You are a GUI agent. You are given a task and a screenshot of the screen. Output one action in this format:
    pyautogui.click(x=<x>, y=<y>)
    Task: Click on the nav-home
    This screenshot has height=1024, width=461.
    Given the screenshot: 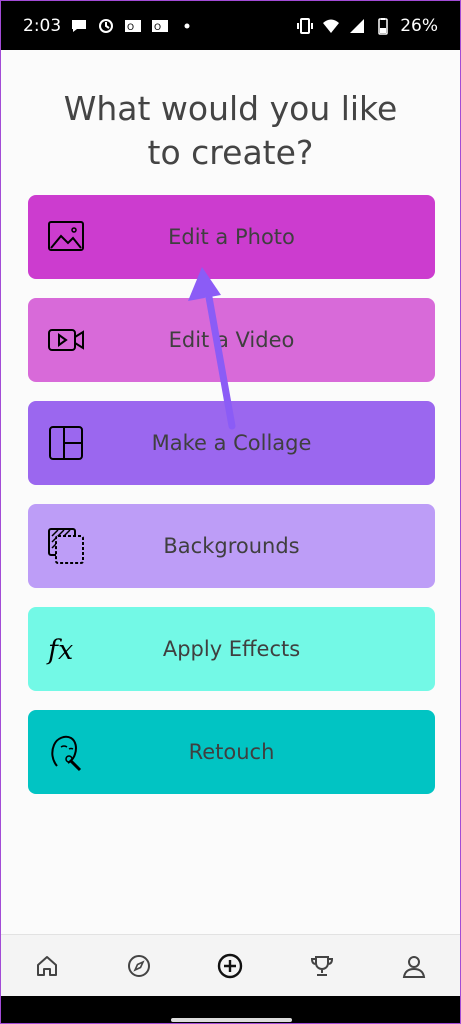 What is the action you would take?
    pyautogui.click(x=47, y=966)
    